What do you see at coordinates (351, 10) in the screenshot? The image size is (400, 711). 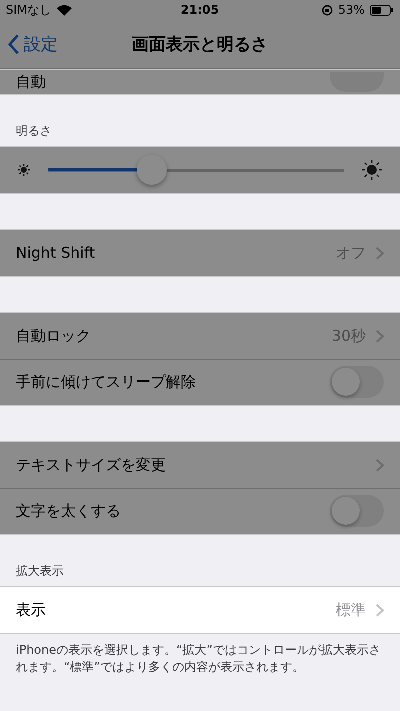 I see `battery-percent: 53%` at bounding box center [351, 10].